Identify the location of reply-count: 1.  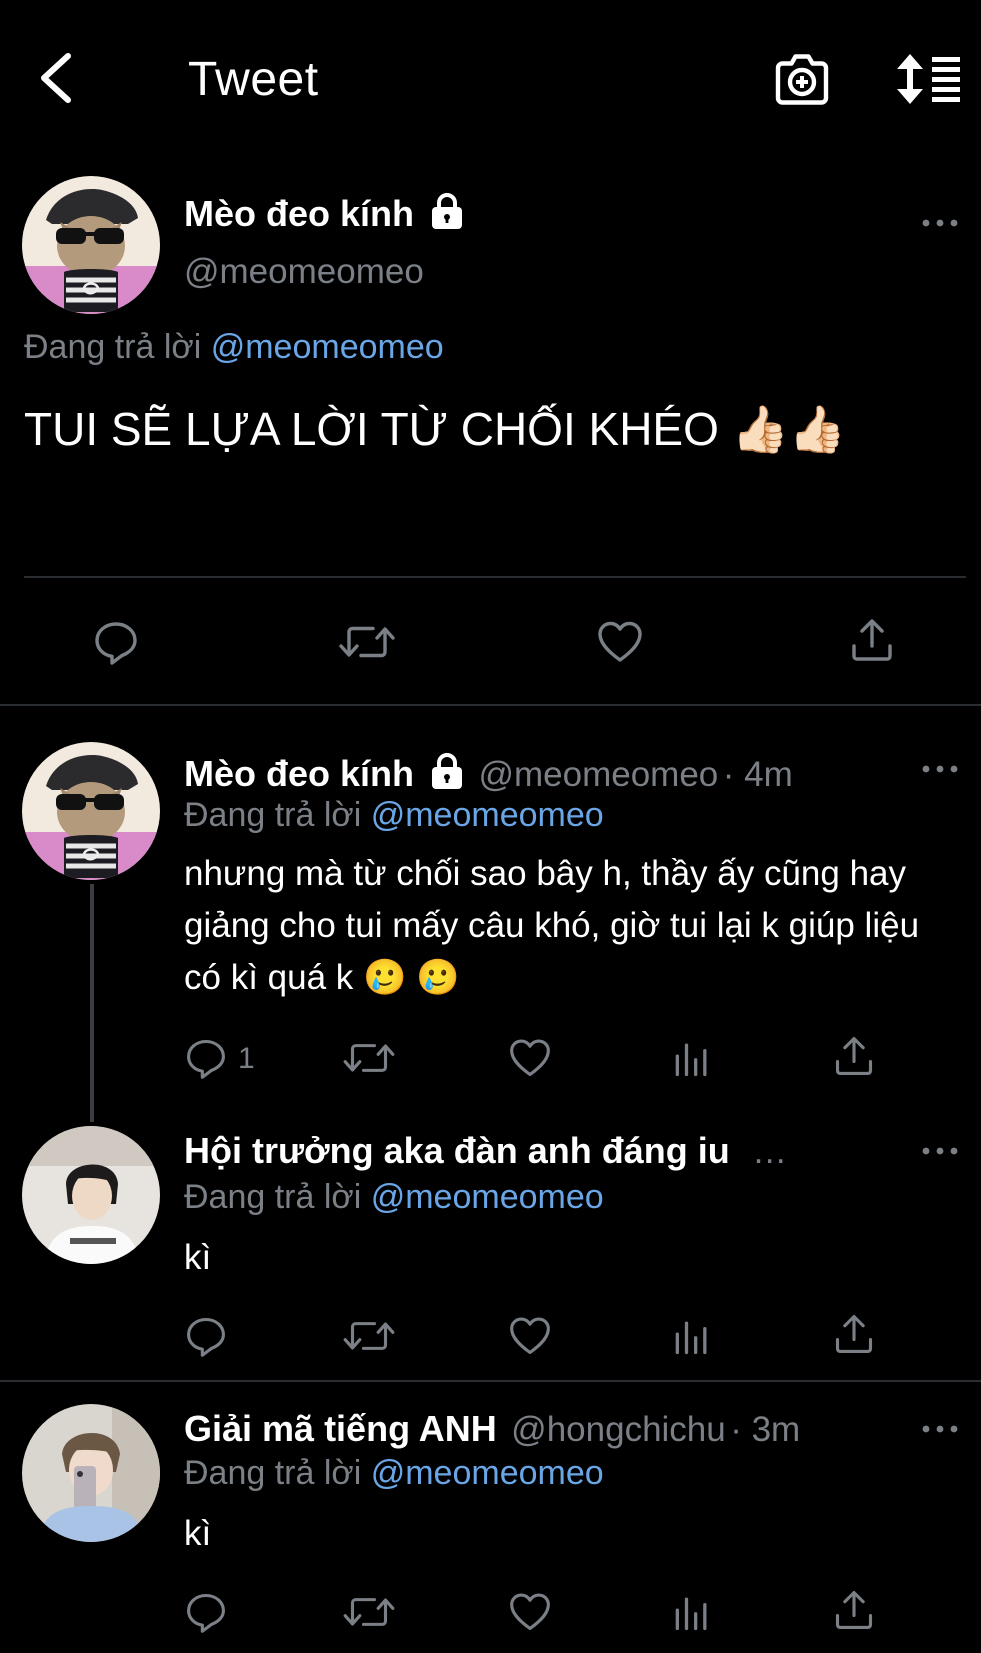
(246, 1058).